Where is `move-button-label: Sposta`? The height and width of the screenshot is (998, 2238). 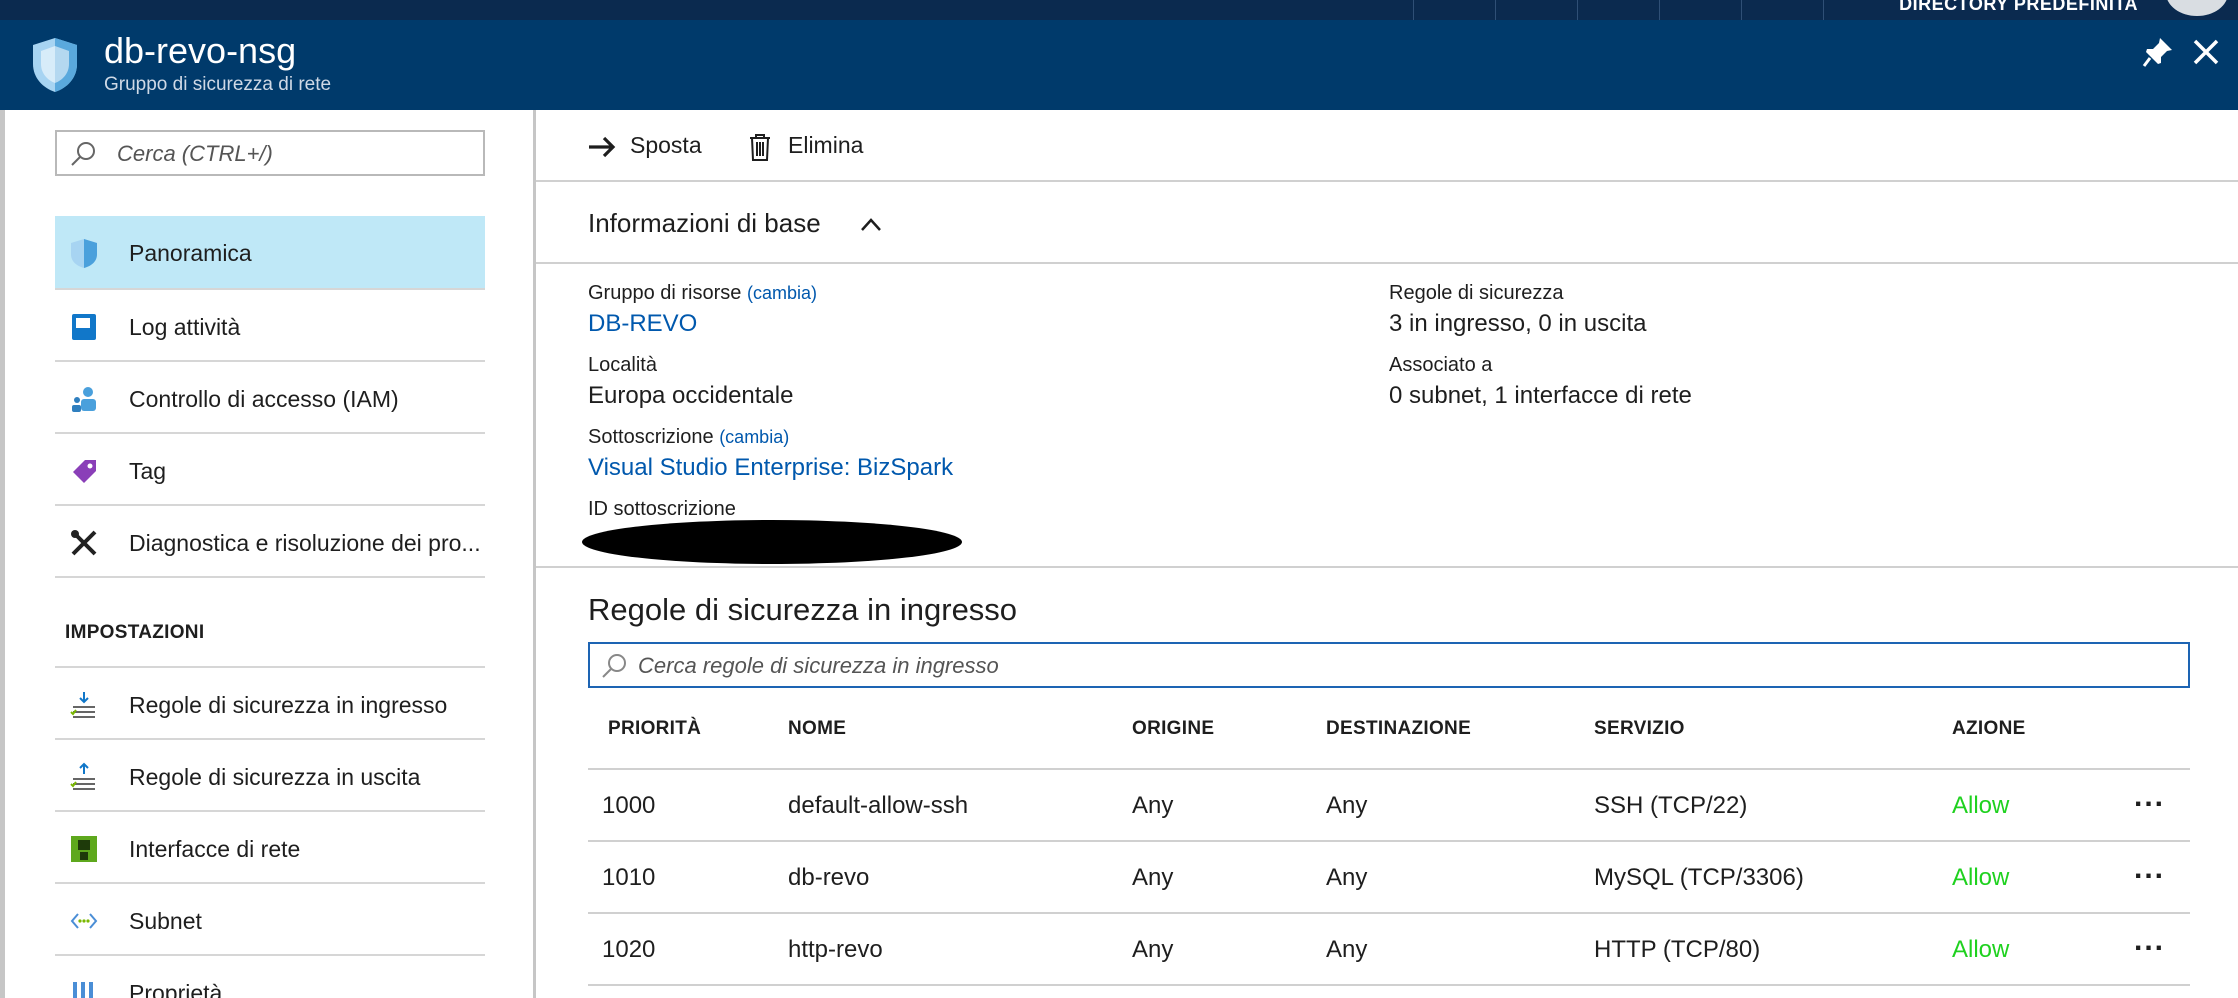 move-button-label: Sposta is located at coordinates (666, 145).